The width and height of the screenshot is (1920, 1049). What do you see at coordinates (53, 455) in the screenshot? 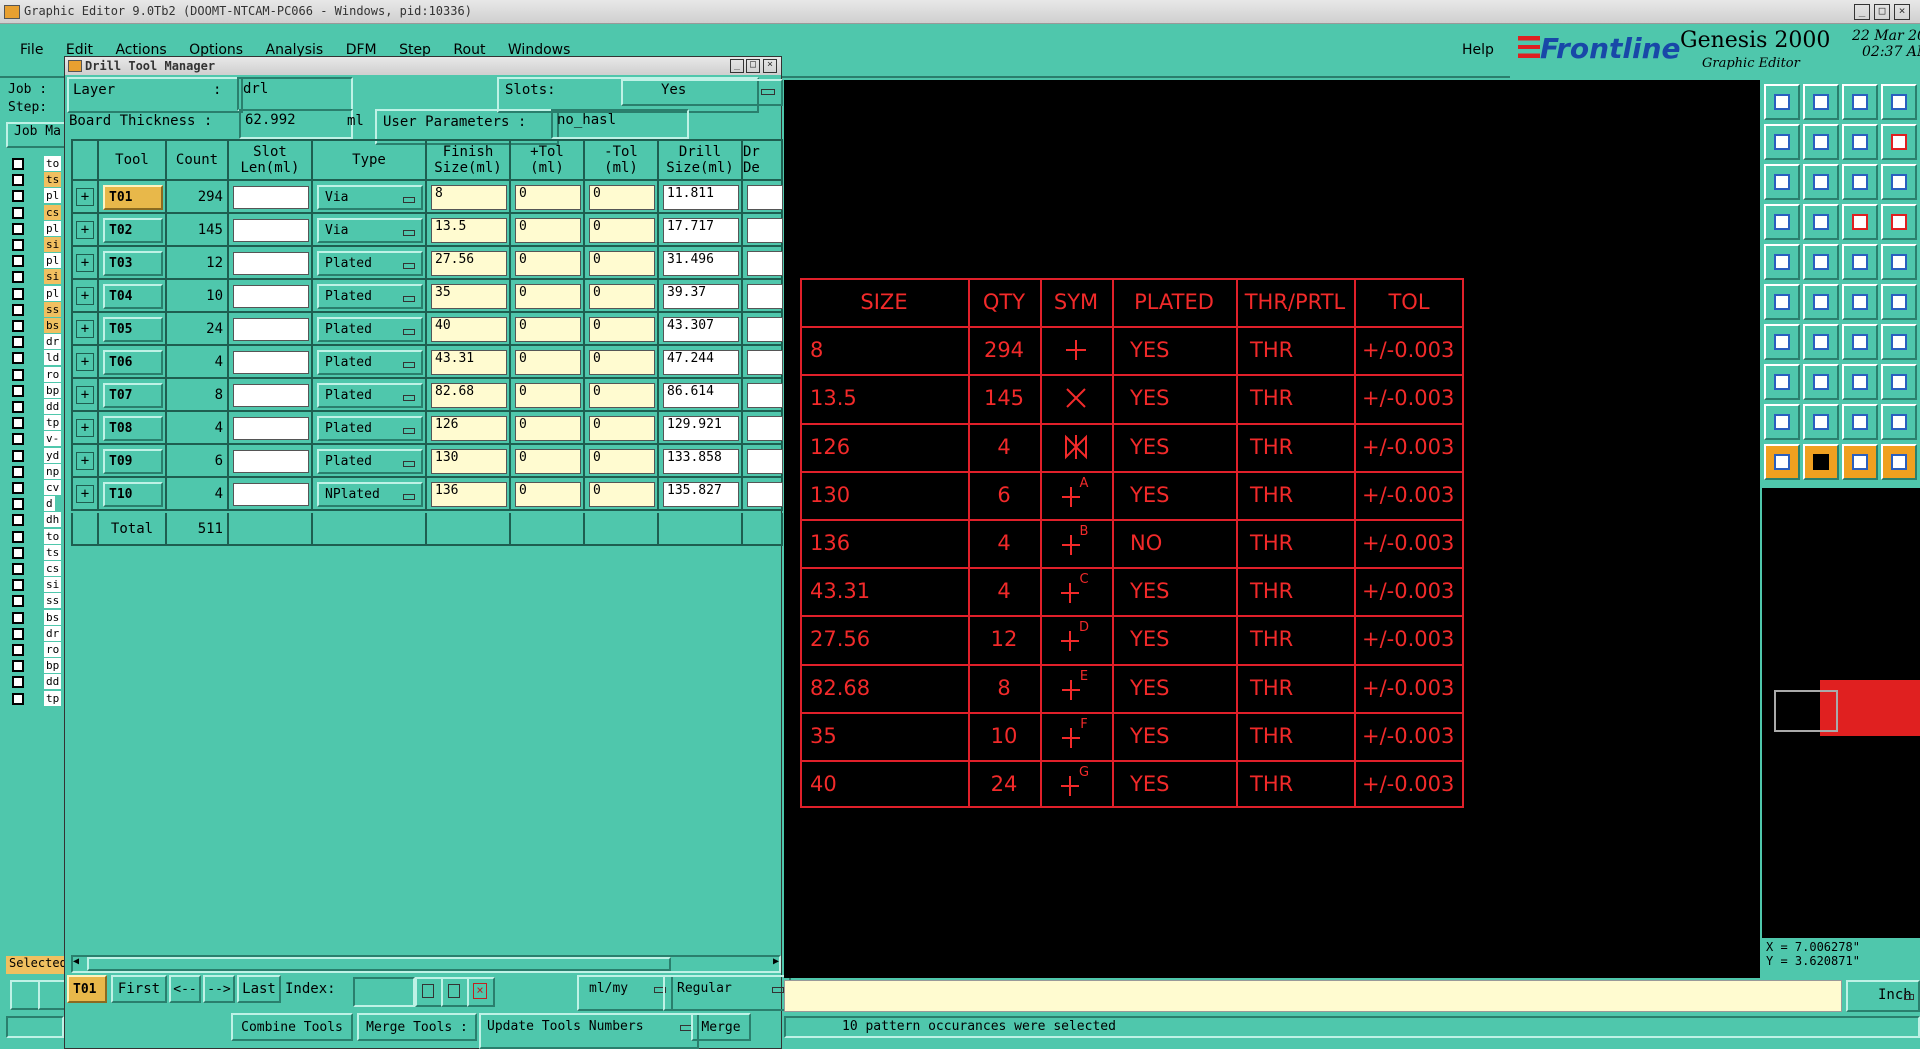
I see `layer-name: yd` at bounding box center [53, 455].